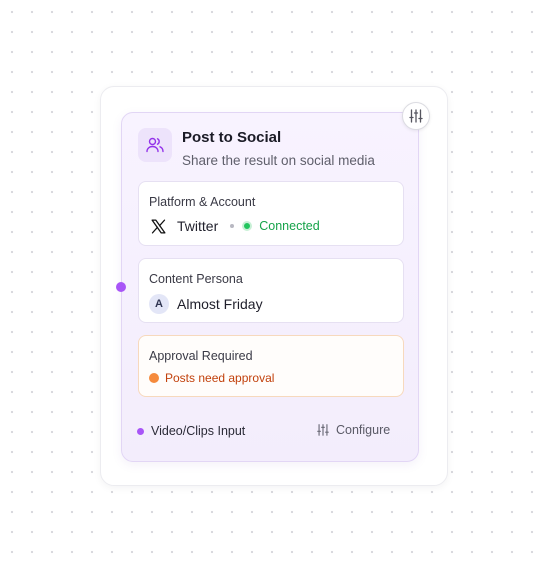 The height and width of the screenshot is (570, 548). What do you see at coordinates (154, 378) in the screenshot?
I see `approval-status-dot` at bounding box center [154, 378].